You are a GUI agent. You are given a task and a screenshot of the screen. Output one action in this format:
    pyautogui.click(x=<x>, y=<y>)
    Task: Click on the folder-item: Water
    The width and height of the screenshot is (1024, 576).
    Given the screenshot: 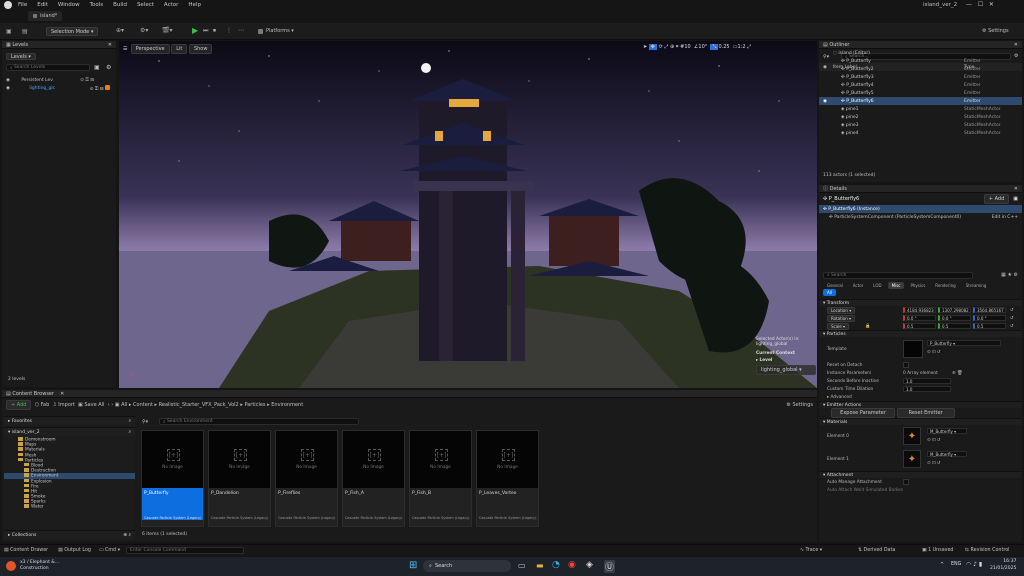 What is the action you would take?
    pyautogui.click(x=76, y=507)
    